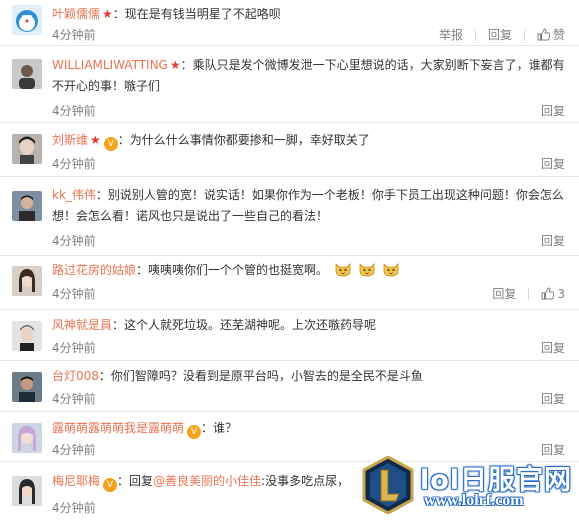 The image size is (579, 520). I want to click on like-label: 赞, so click(558, 35).